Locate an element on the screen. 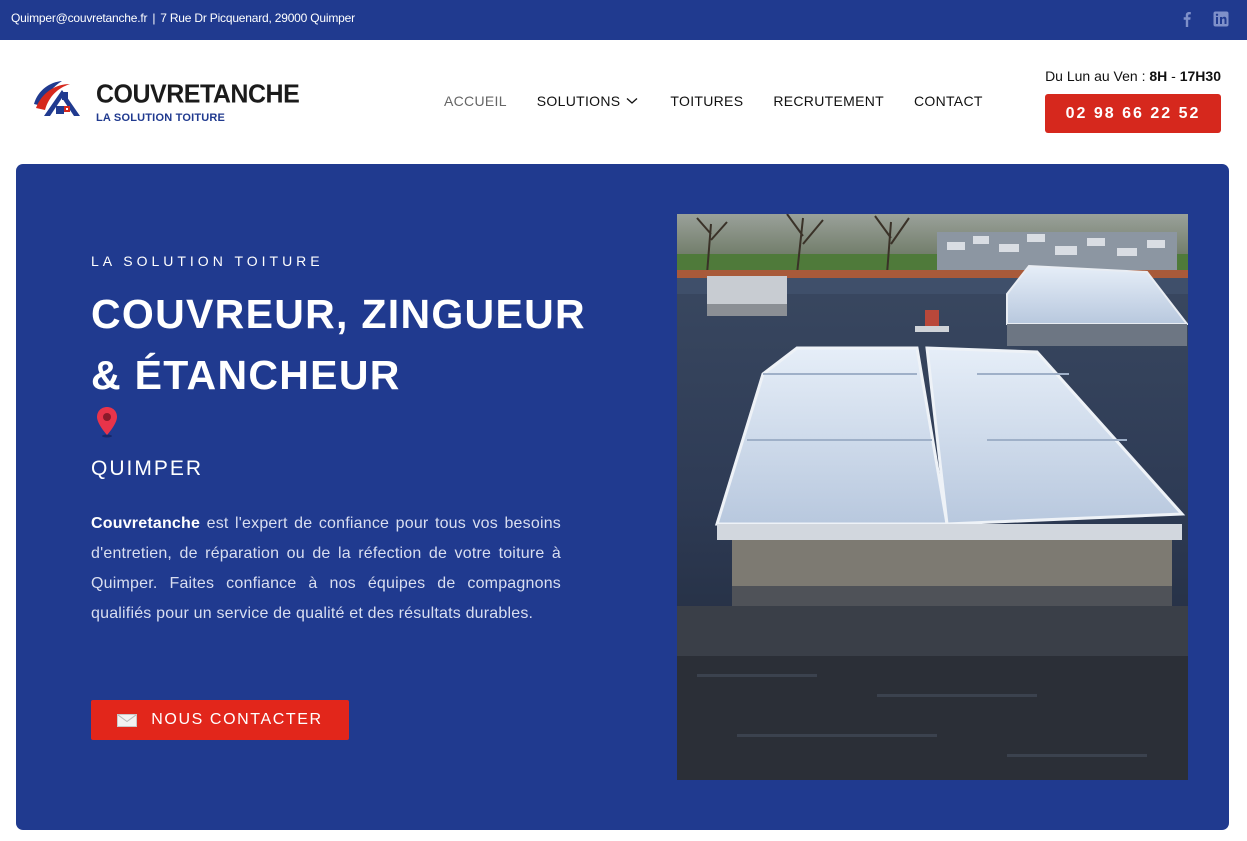 The height and width of the screenshot is (841, 1247). hero-title-line1: COUVREUR, ZINGUEUR is located at coordinates (338, 314).